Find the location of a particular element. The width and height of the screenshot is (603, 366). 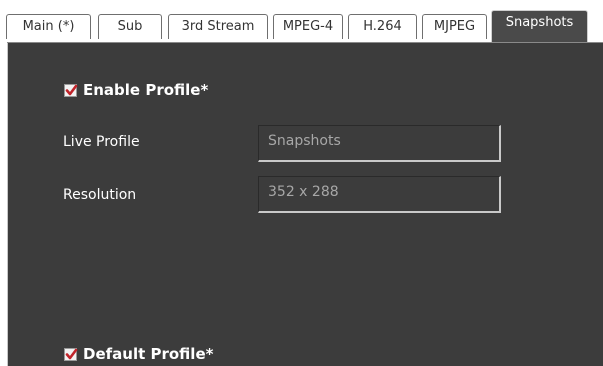

tab-h264: H.264 is located at coordinates (382, 26).